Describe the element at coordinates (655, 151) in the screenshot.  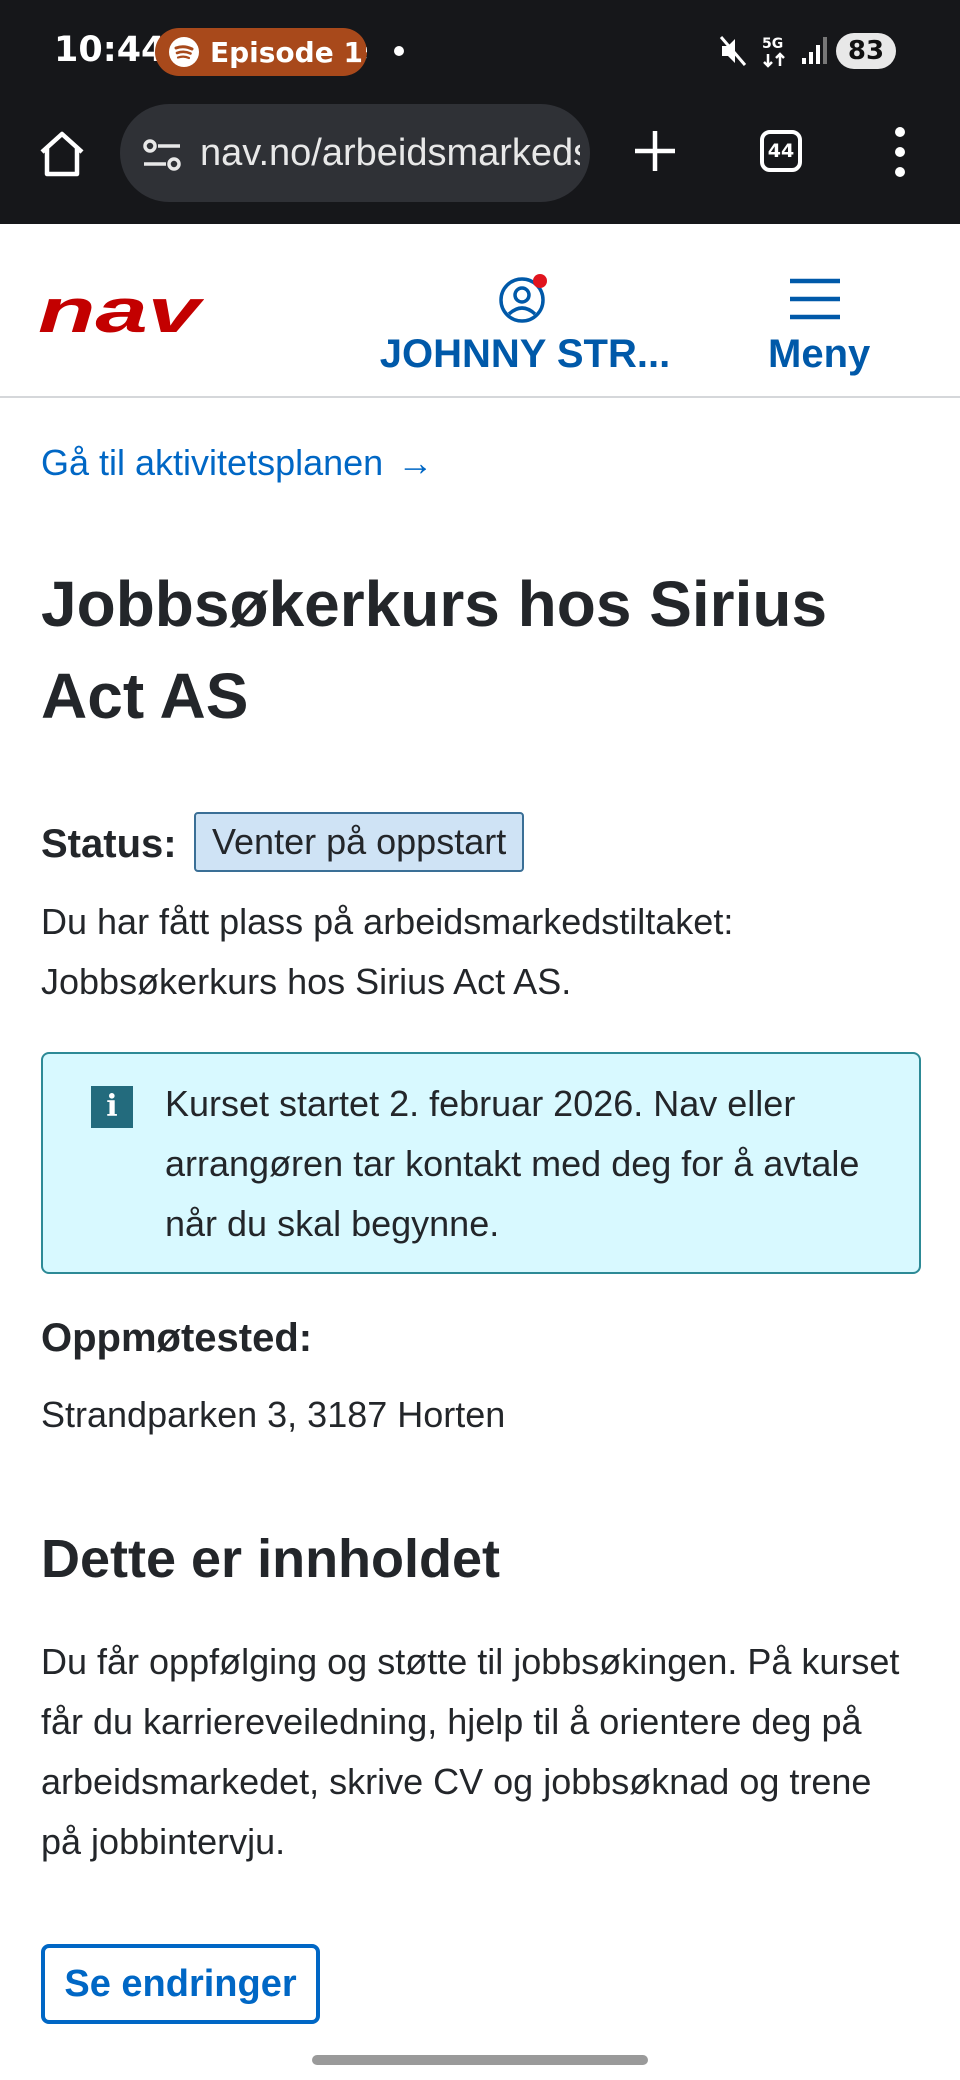
I see `plus-icon` at that location.